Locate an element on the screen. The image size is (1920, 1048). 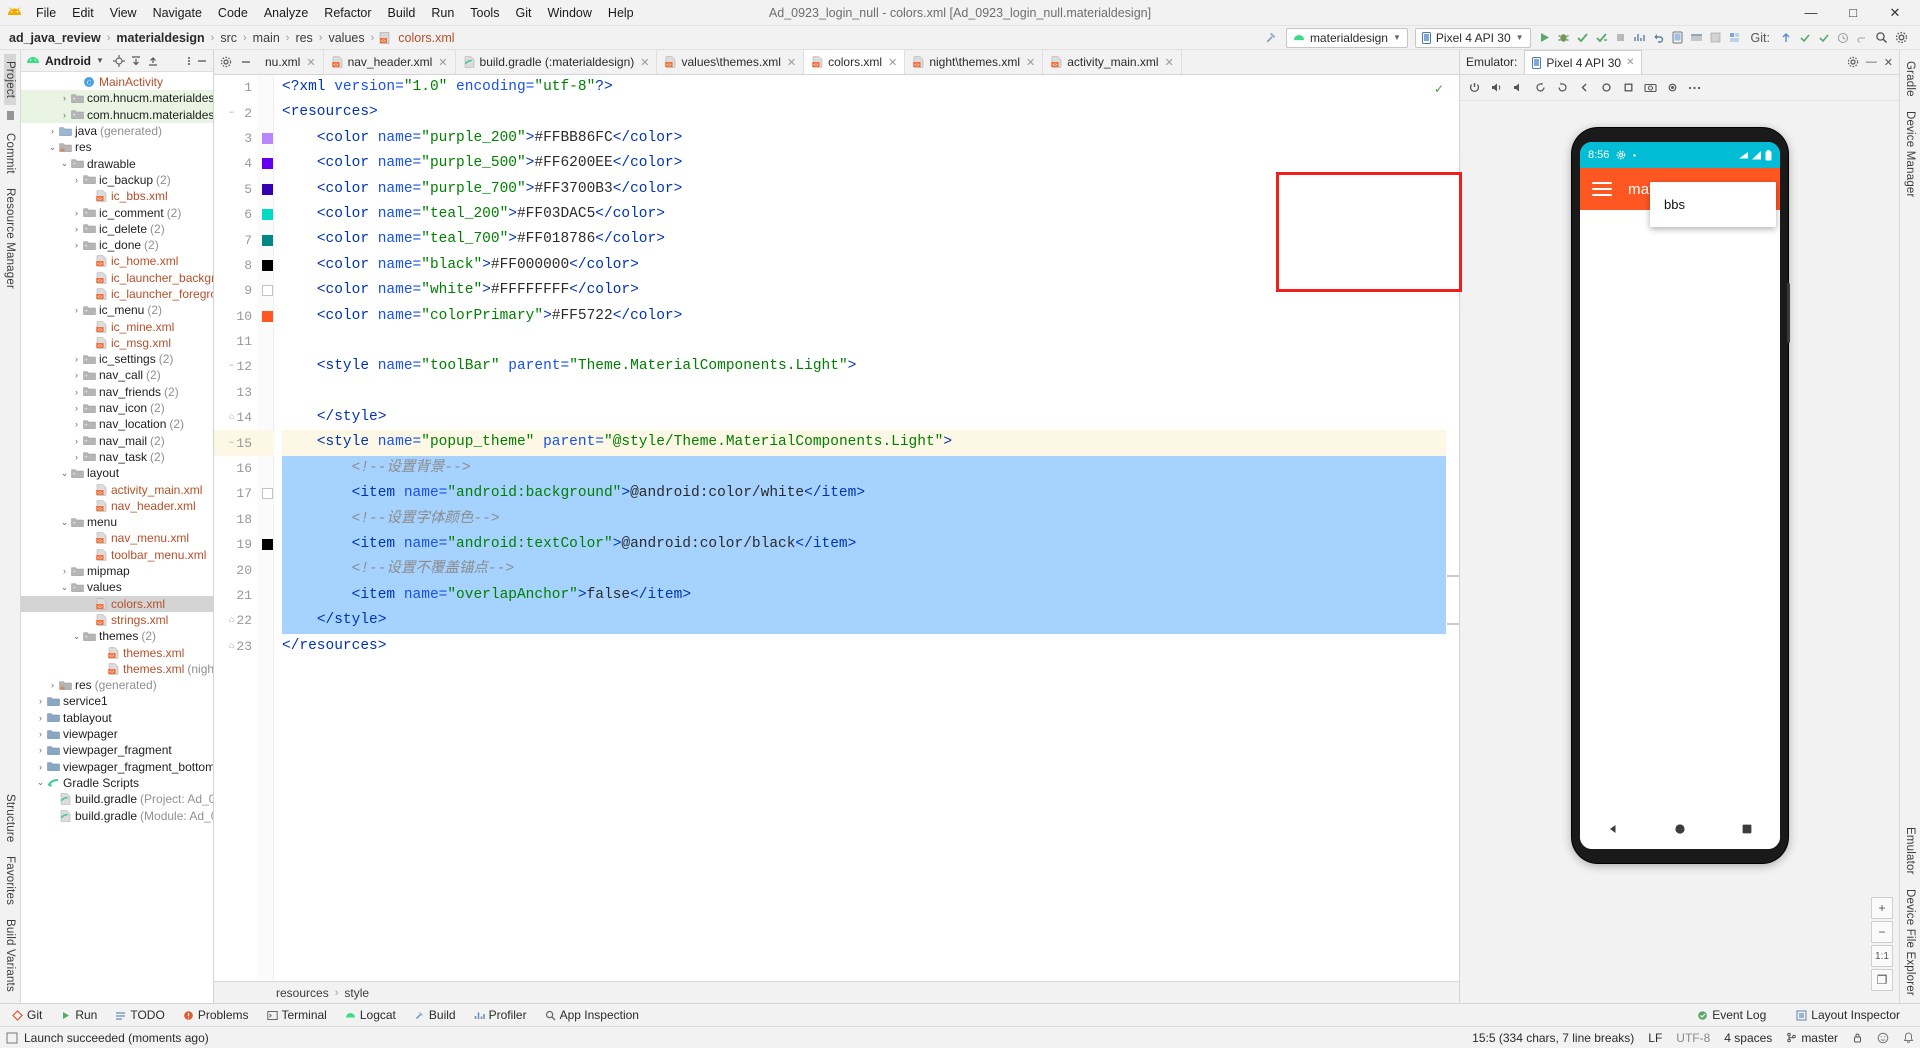
code-line is located at coordinates (870, 392).